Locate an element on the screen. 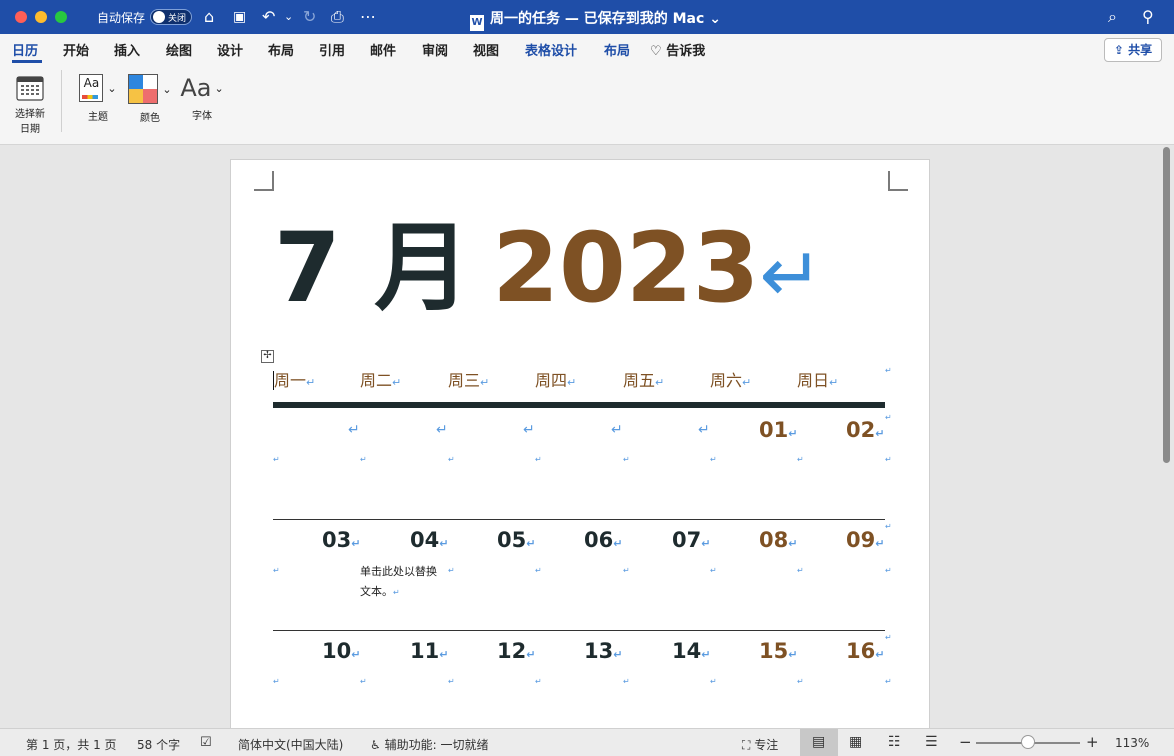 This screenshot has width=1174, height=756. zoom-in-button: + is located at coordinates (1092, 742).